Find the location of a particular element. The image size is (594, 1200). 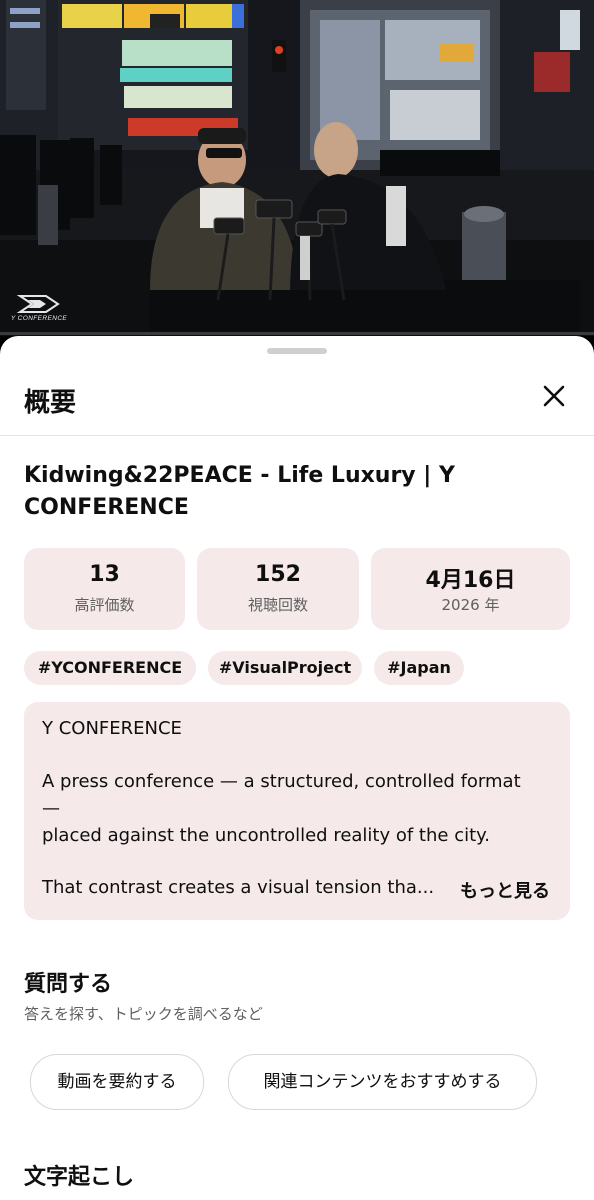

close-icon is located at coordinates (554, 396).